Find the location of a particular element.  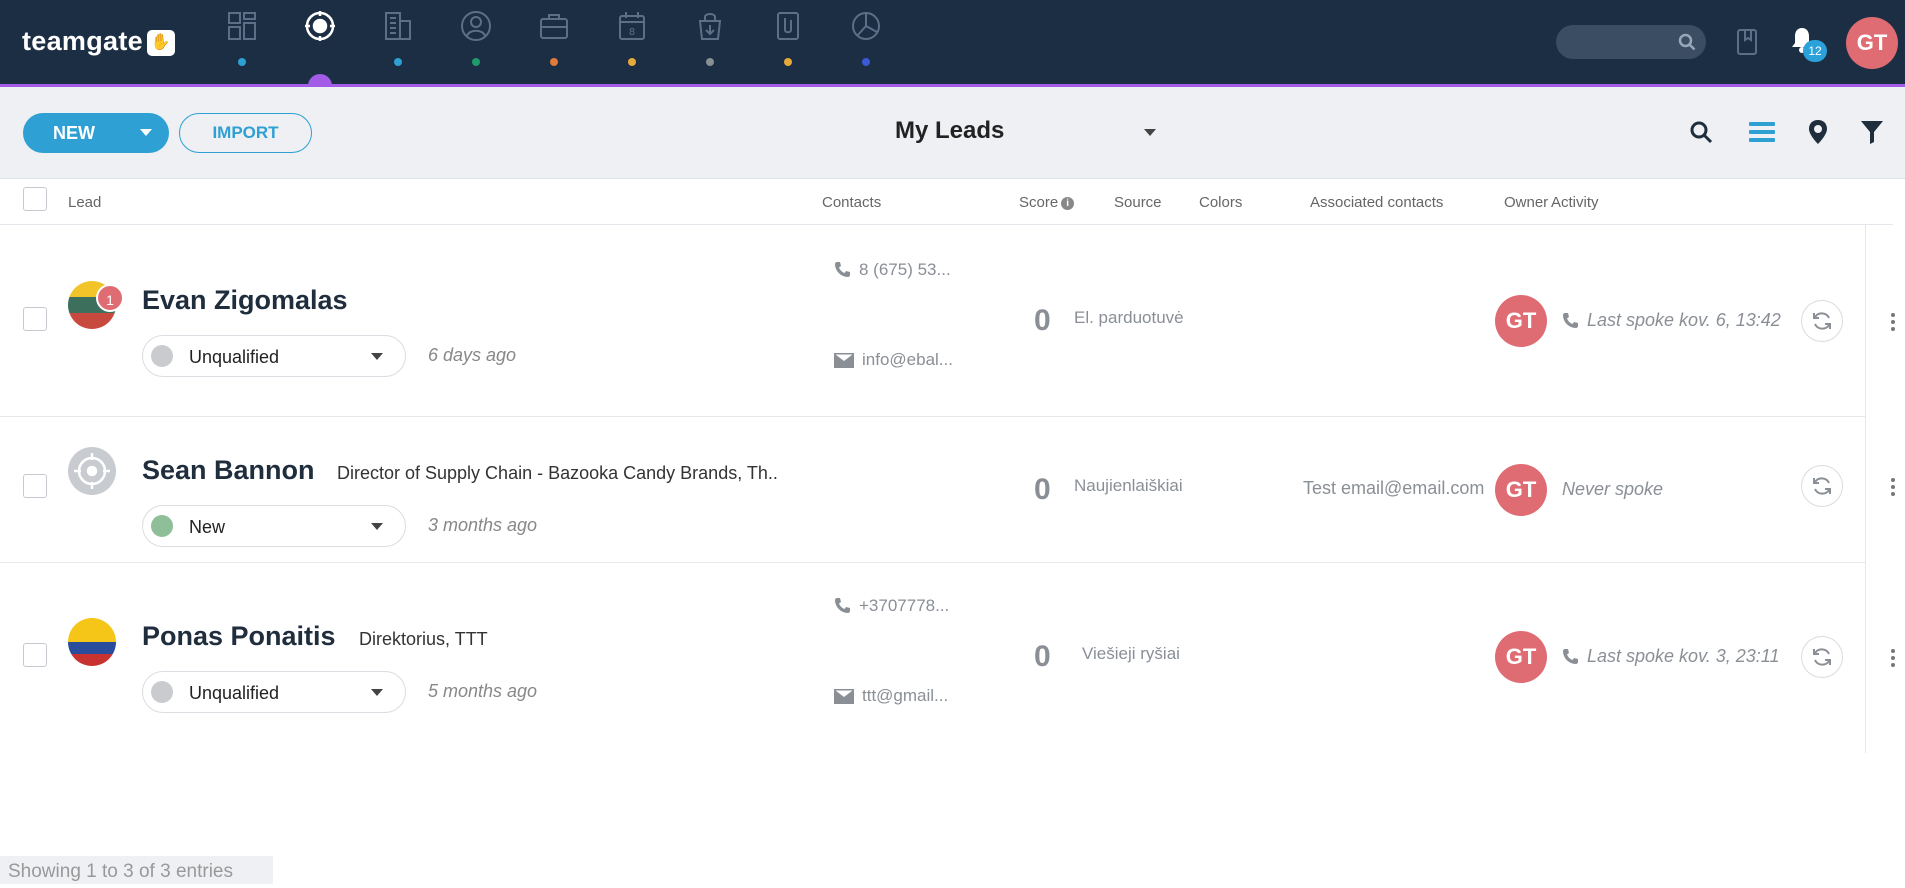

new-lead-button: NEW is located at coordinates (96, 133).